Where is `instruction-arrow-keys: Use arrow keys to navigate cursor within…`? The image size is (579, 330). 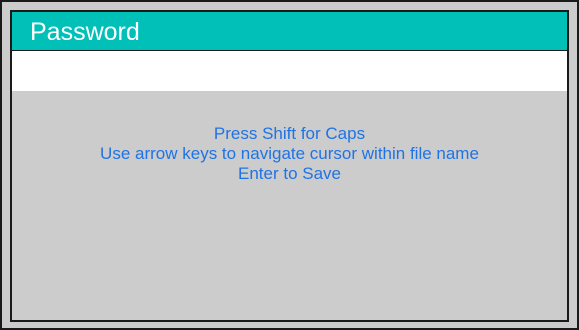
instruction-arrow-keys: Use arrow keys to navigate cursor within… is located at coordinates (289, 153).